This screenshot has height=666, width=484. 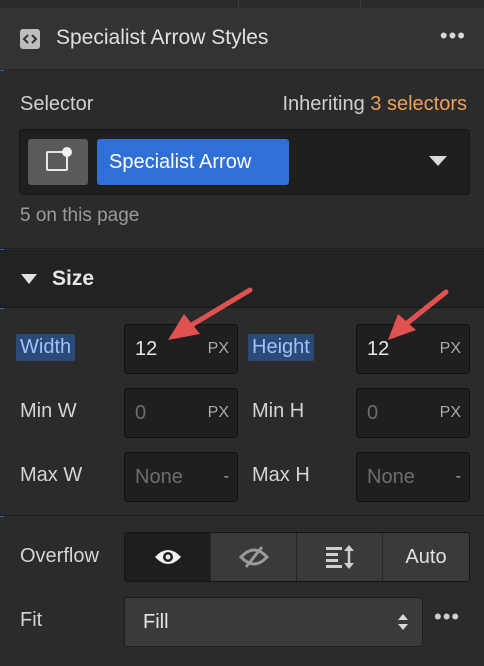 I want to click on panel-header: Specialist Arrow Styles •••, so click(x=242, y=39).